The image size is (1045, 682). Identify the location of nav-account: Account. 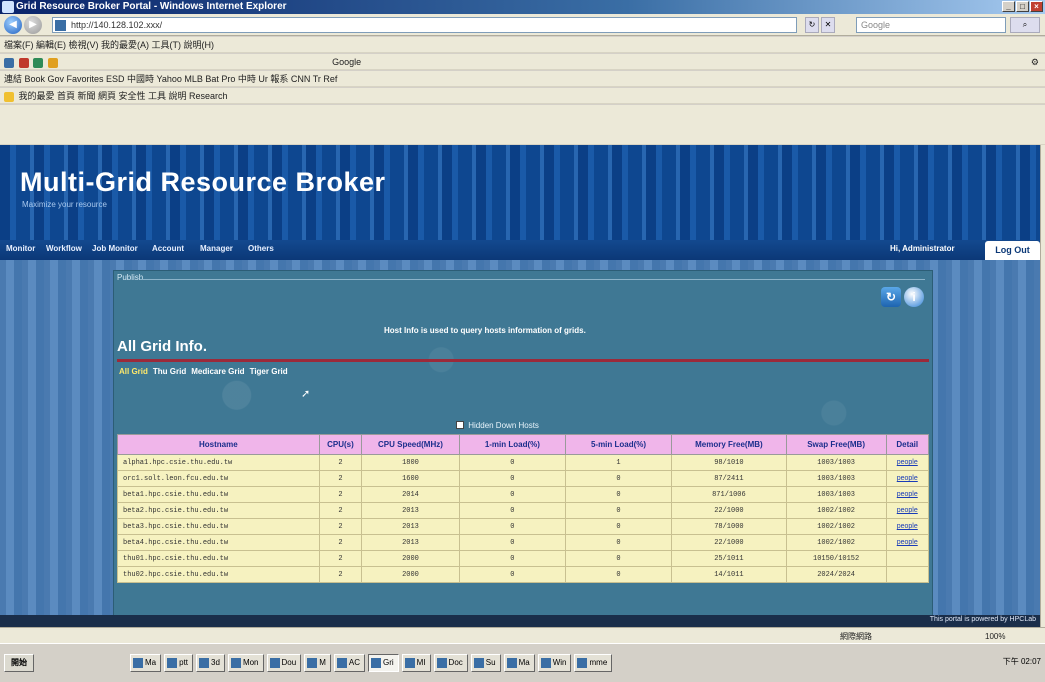
(168, 248).